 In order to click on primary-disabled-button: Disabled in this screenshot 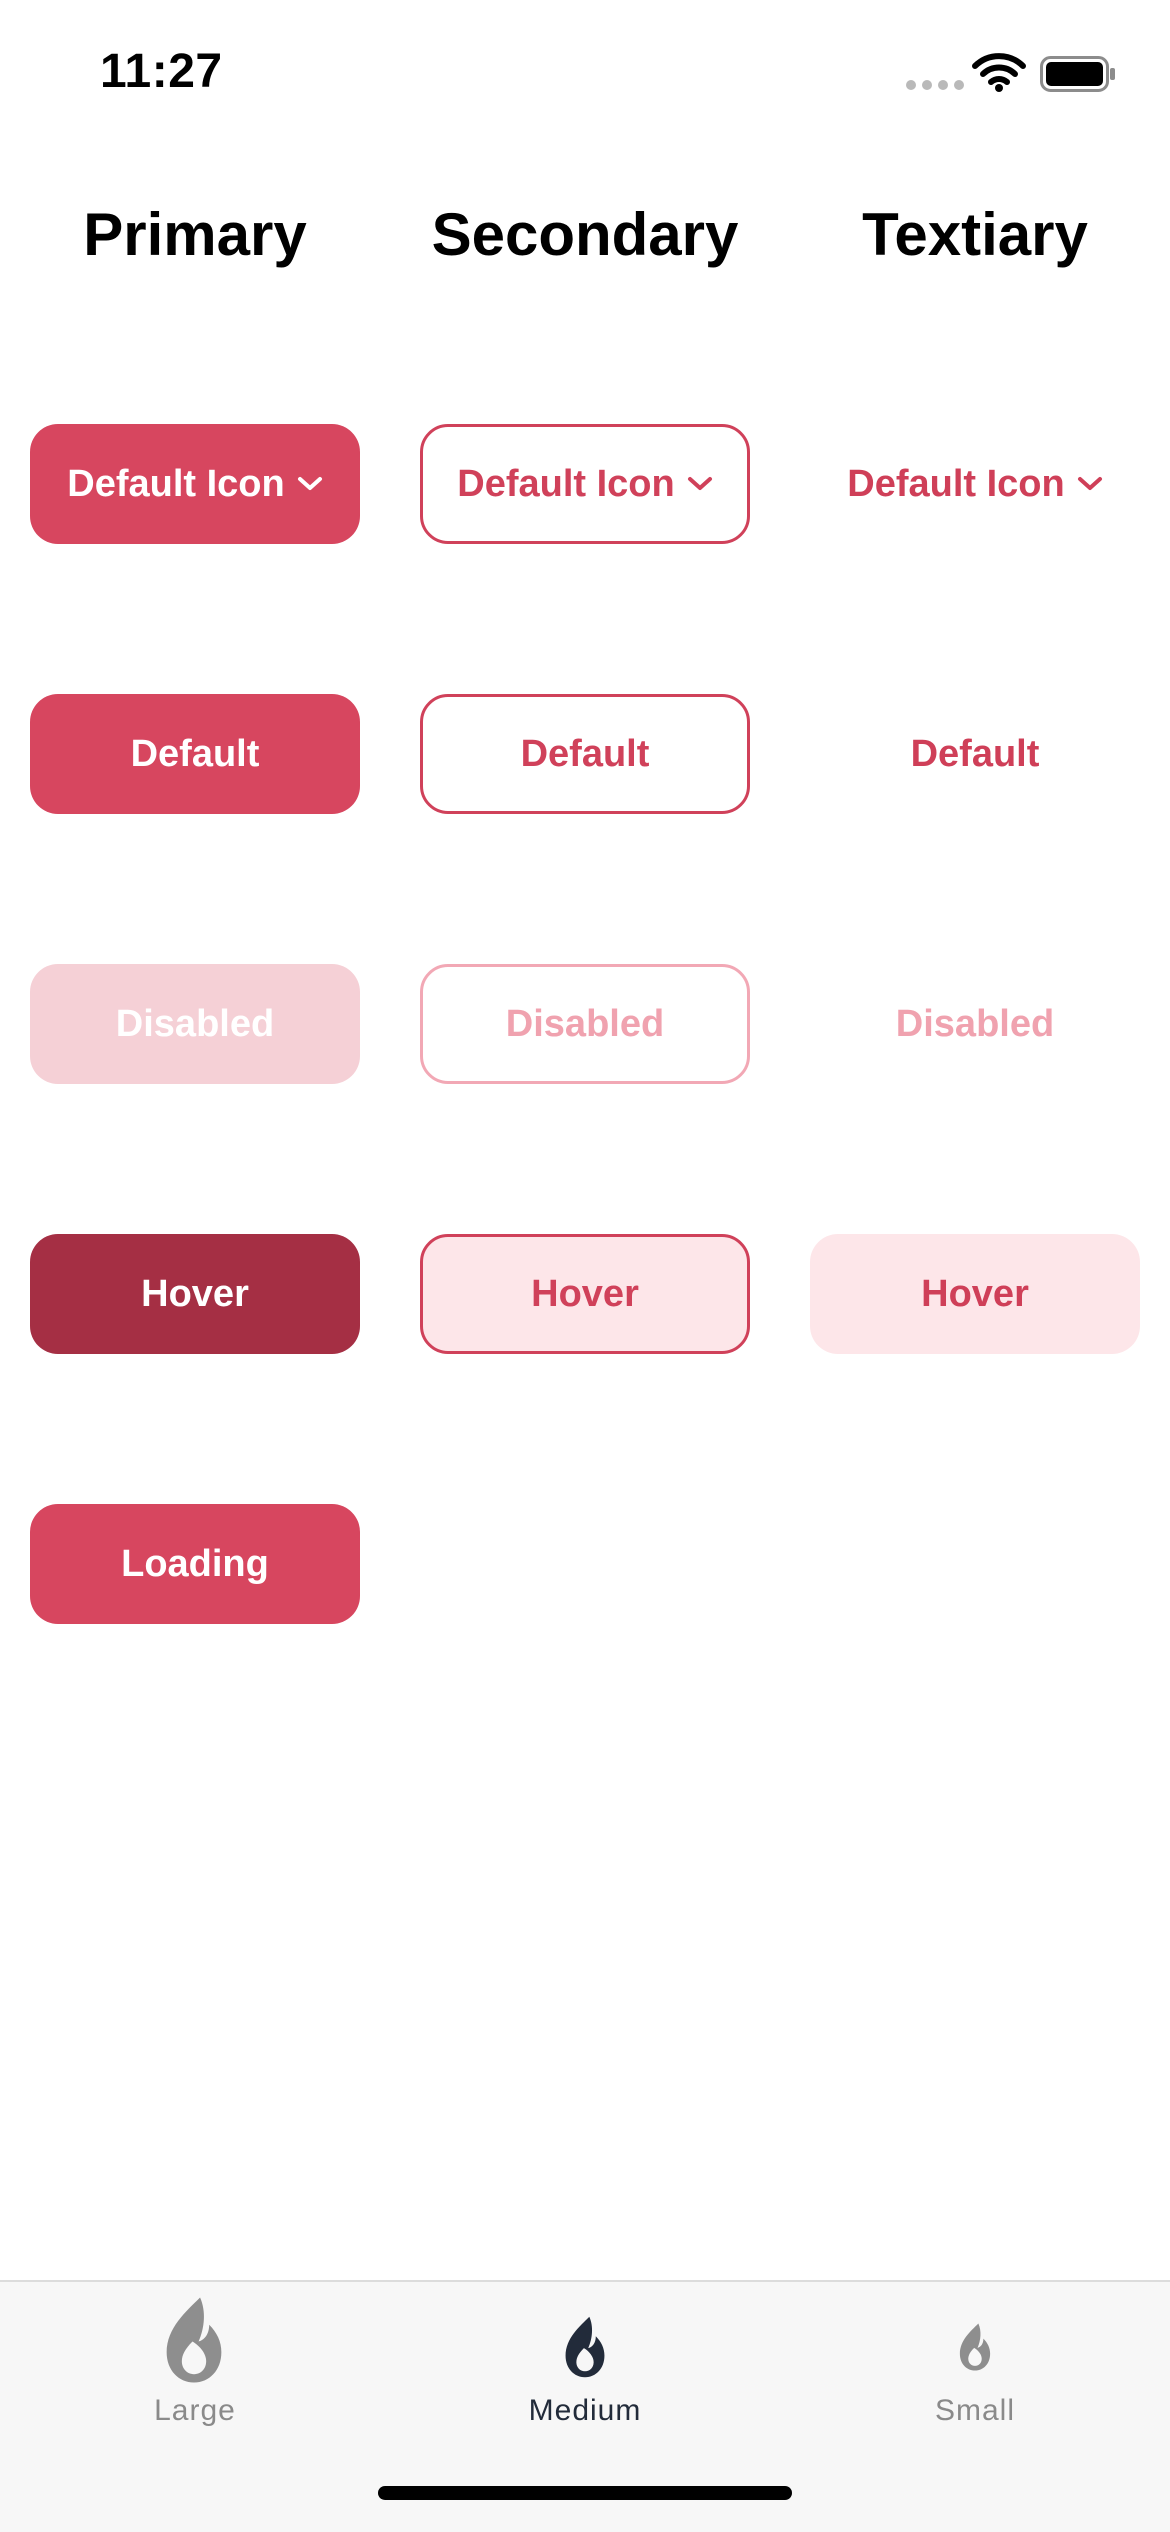, I will do `click(195, 1024)`.